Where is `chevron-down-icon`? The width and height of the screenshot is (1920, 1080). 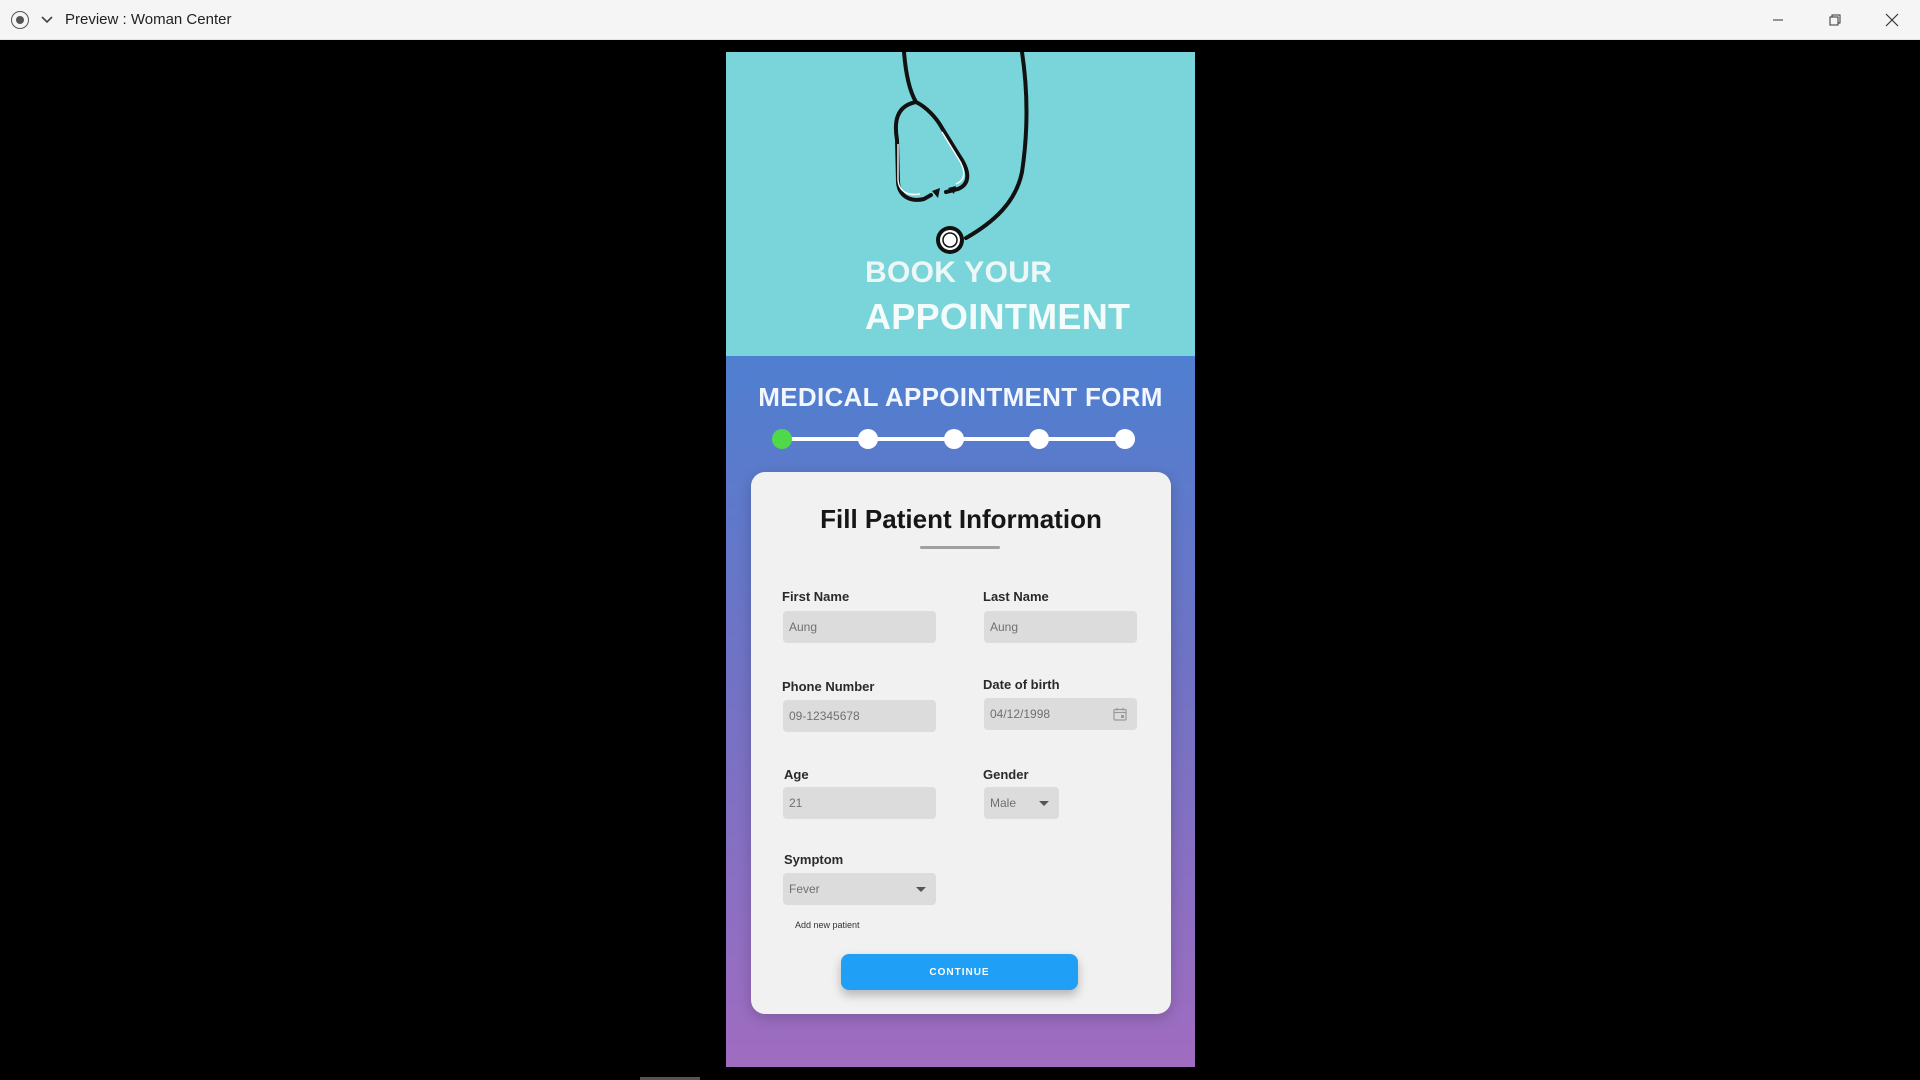 chevron-down-icon is located at coordinates (47, 20).